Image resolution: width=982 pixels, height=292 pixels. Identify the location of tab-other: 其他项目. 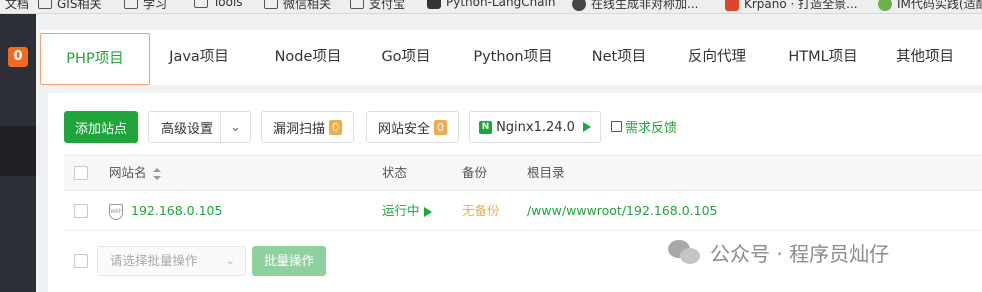
(925, 57).